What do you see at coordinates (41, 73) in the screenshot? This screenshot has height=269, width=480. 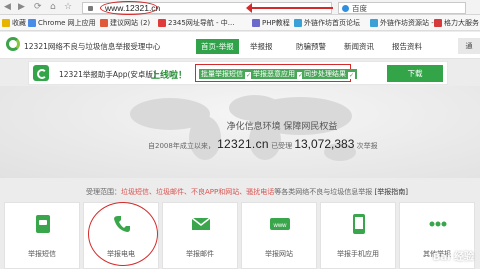 I see `app-logo-icon` at bounding box center [41, 73].